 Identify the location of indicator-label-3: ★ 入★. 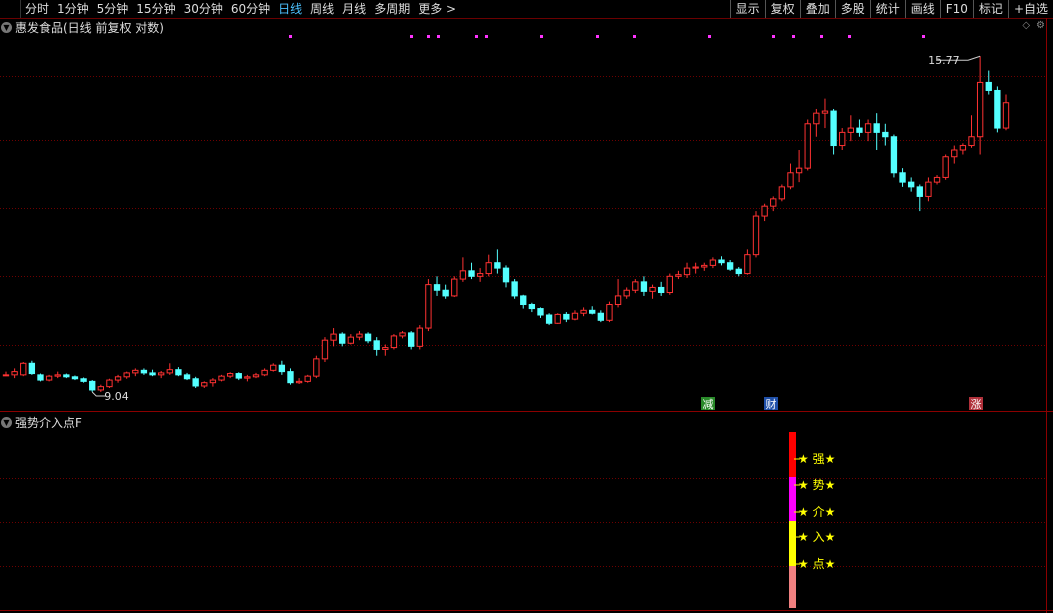
(816, 537).